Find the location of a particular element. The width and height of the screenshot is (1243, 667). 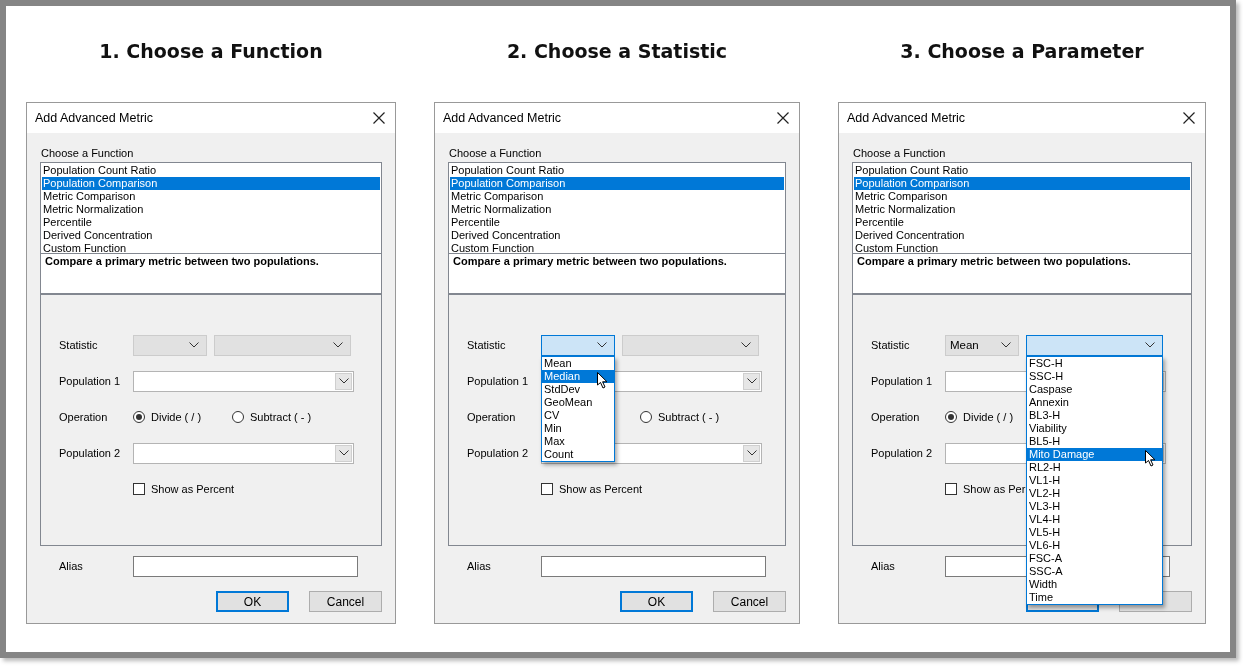

dropdown-option: RL2-H is located at coordinates (1094, 467).